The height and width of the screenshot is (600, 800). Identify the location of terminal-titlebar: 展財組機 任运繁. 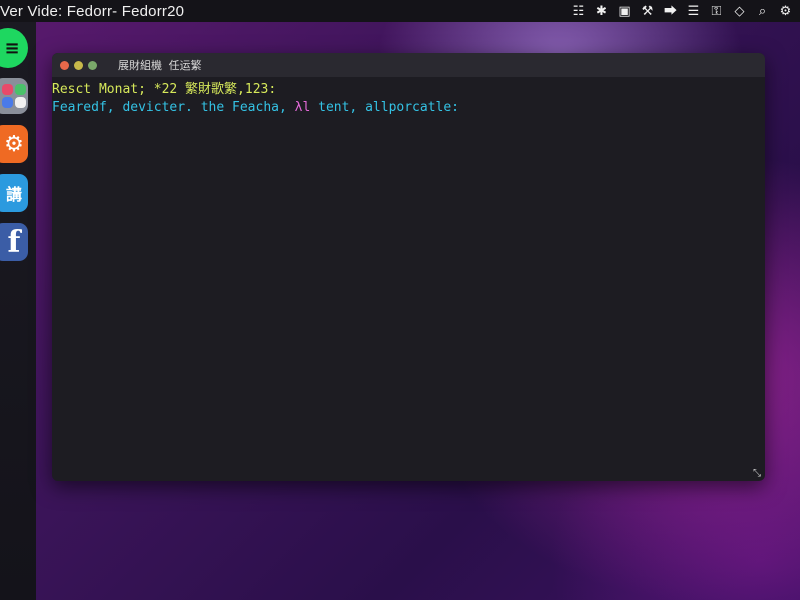
(408, 65).